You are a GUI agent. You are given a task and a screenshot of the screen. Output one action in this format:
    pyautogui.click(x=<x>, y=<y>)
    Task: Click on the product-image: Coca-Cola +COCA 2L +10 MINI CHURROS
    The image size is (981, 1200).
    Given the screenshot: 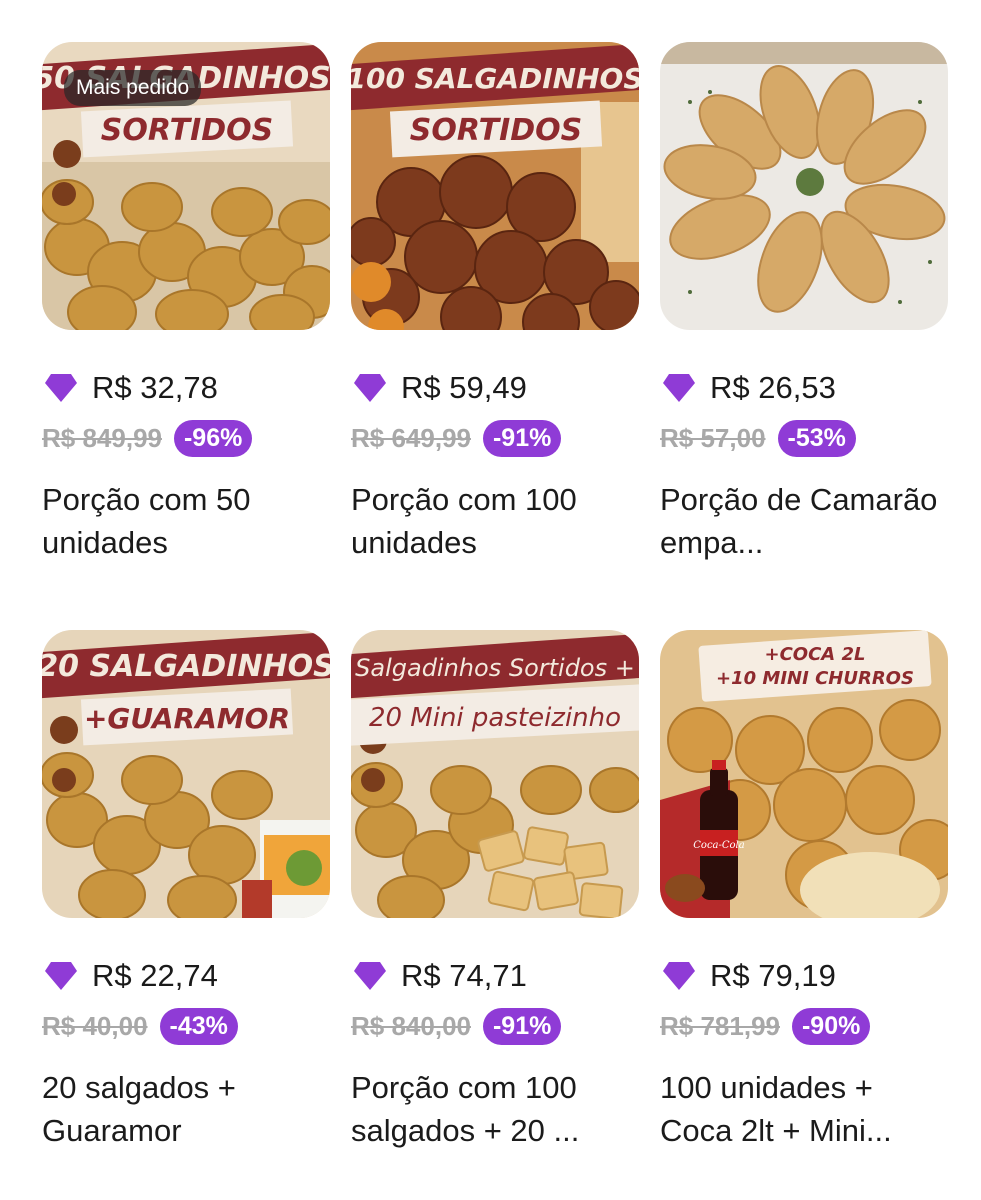 What is the action you would take?
    pyautogui.click(x=804, y=774)
    